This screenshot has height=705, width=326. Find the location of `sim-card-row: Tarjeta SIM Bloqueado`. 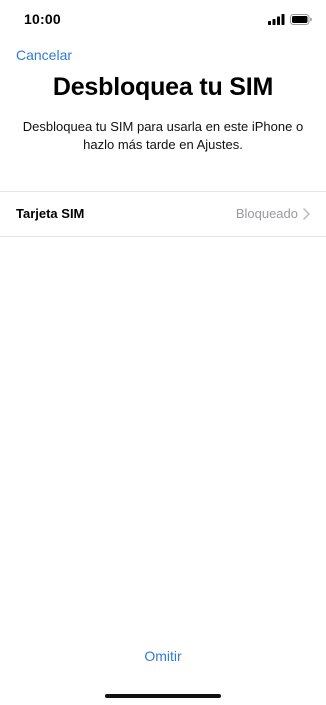

sim-card-row: Tarjeta SIM Bloqueado is located at coordinates (163, 214).